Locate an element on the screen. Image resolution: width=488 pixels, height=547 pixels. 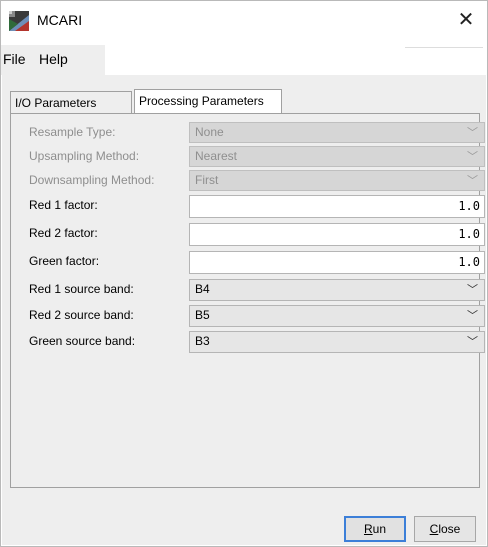
close-button-label: lose is located at coordinates (449, 529).